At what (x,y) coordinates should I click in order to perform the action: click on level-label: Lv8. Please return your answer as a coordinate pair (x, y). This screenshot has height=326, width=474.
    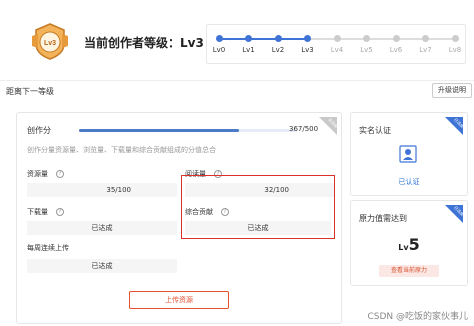
    Looking at the image, I should click on (455, 50).